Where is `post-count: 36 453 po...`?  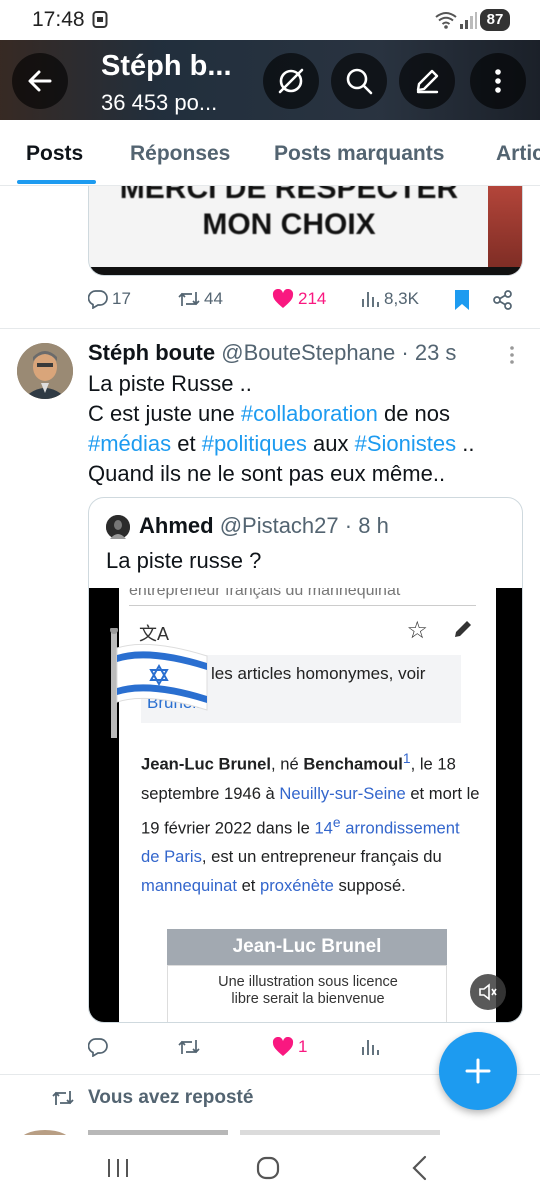 post-count: 36 453 po... is located at coordinates (159, 102).